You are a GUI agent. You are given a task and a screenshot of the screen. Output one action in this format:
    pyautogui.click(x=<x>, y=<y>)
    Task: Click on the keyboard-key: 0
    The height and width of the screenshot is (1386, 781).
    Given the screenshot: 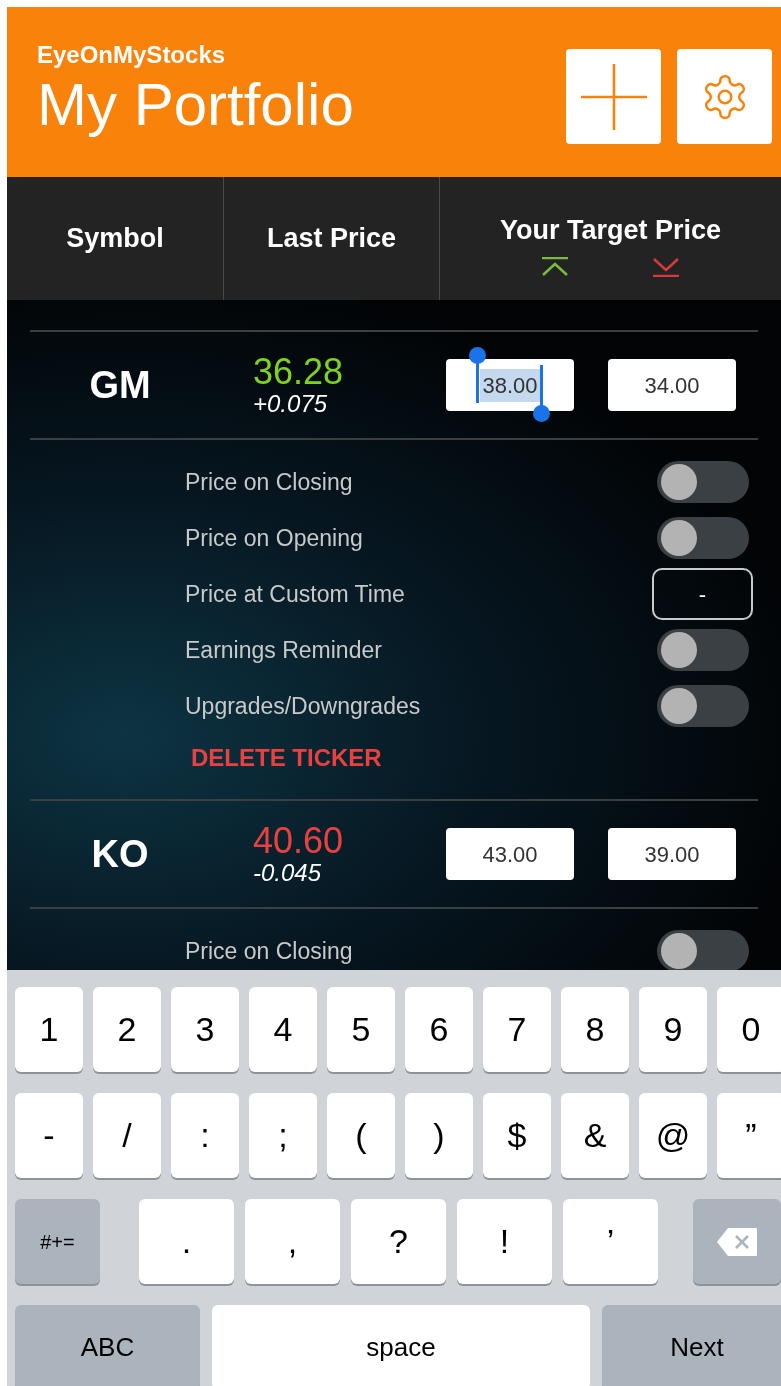 What is the action you would take?
    pyautogui.click(x=749, y=1029)
    